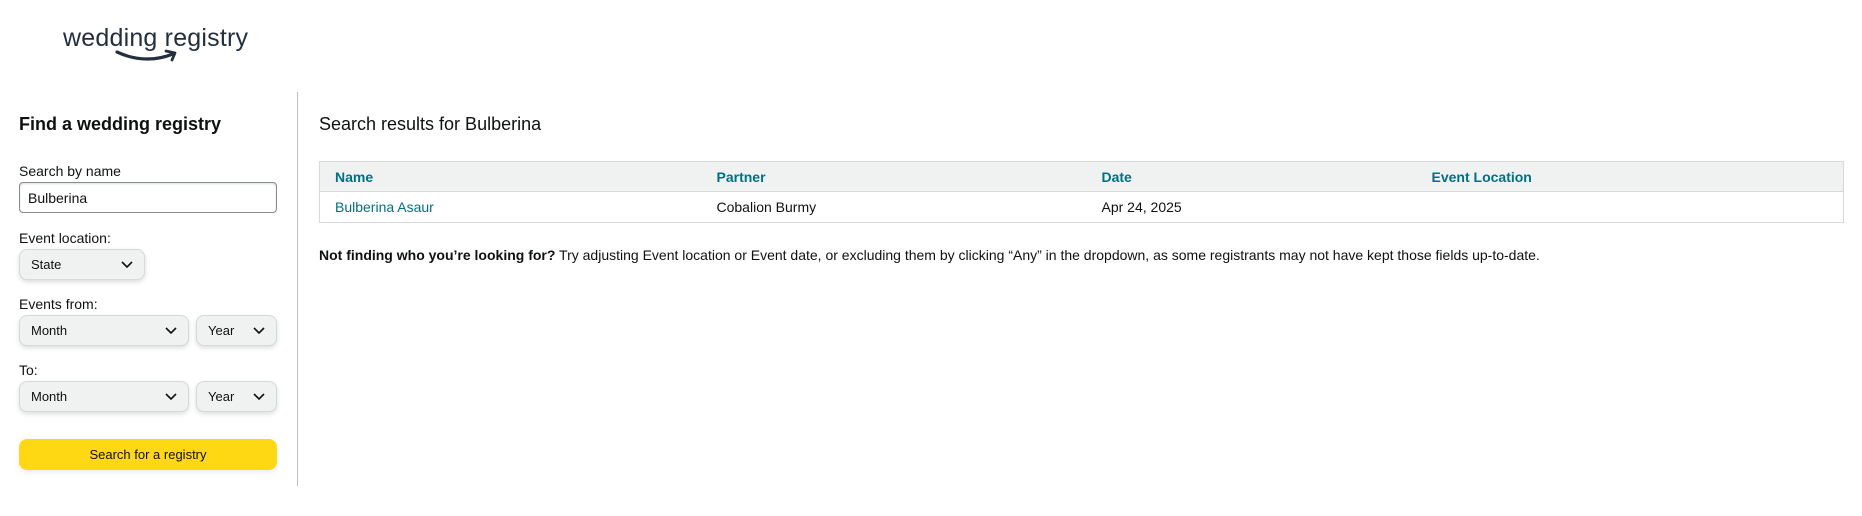 This screenshot has height=516, width=1862. Describe the element at coordinates (82, 264) in the screenshot. I see `state-dropdown: State` at that location.